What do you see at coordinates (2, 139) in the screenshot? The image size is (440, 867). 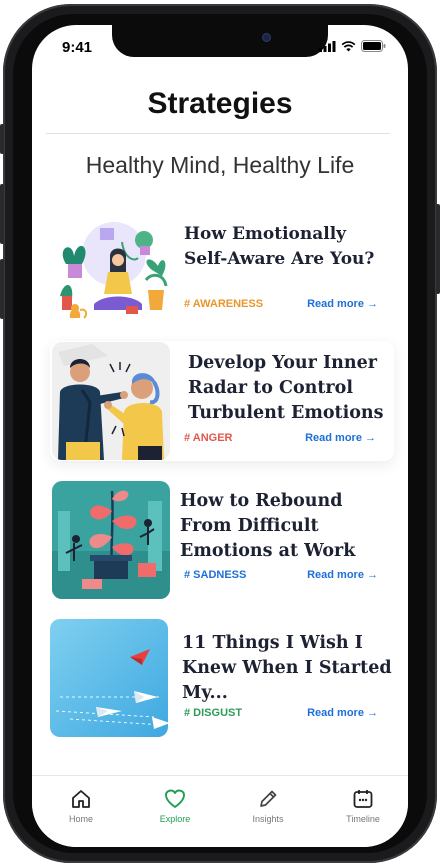 I see `mute-switch` at bounding box center [2, 139].